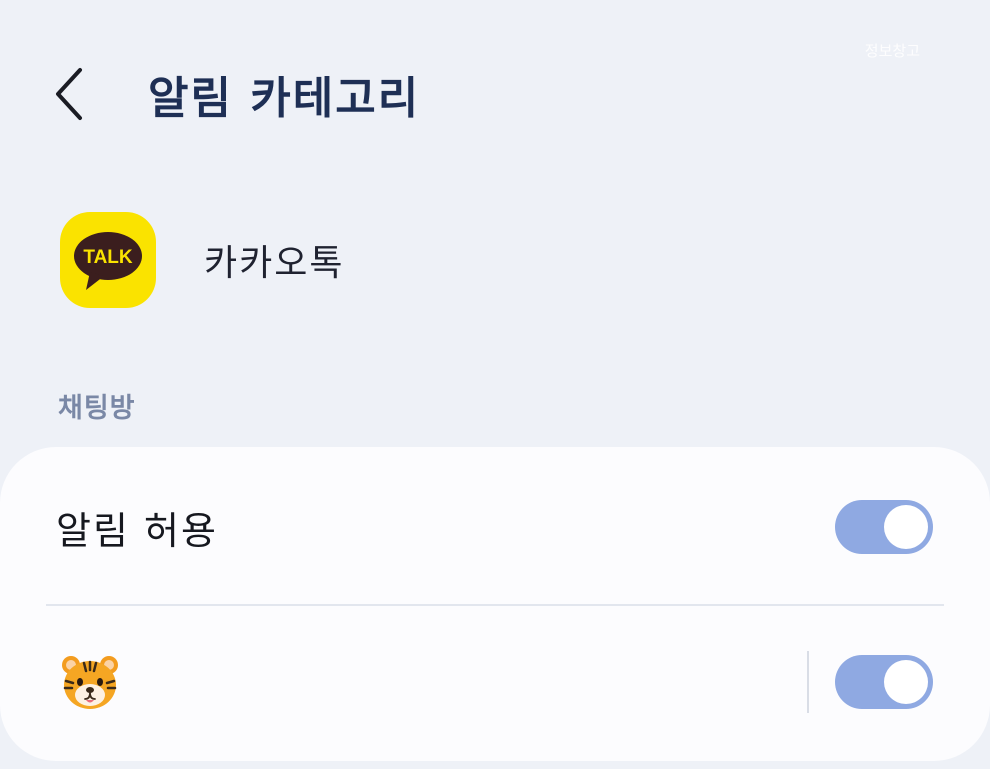  I want to click on kakaotalk-logo-text: TALK, so click(108, 257).